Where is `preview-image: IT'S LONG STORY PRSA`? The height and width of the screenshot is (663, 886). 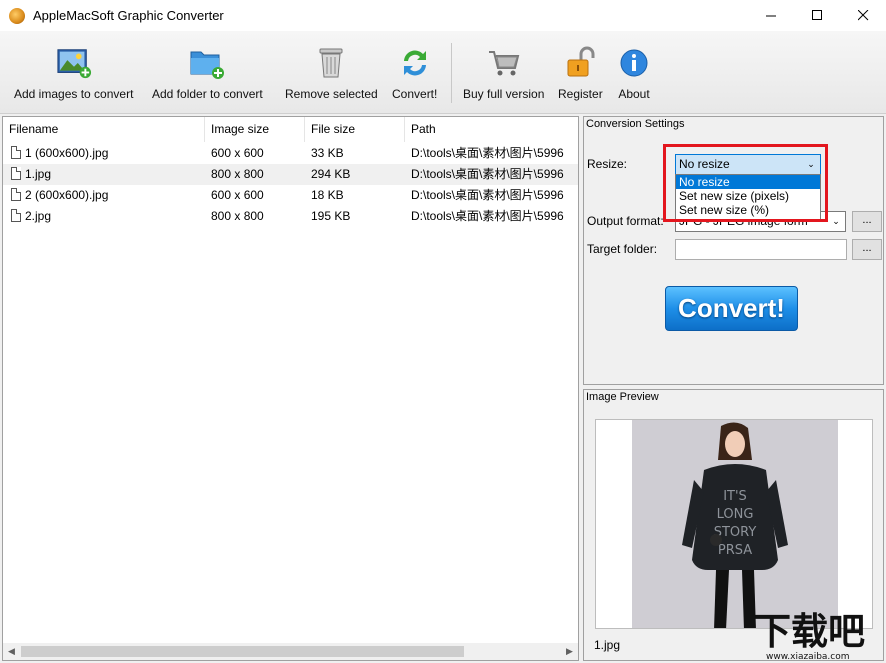
preview-image: IT'S LONG STORY PRSA is located at coordinates (734, 524).